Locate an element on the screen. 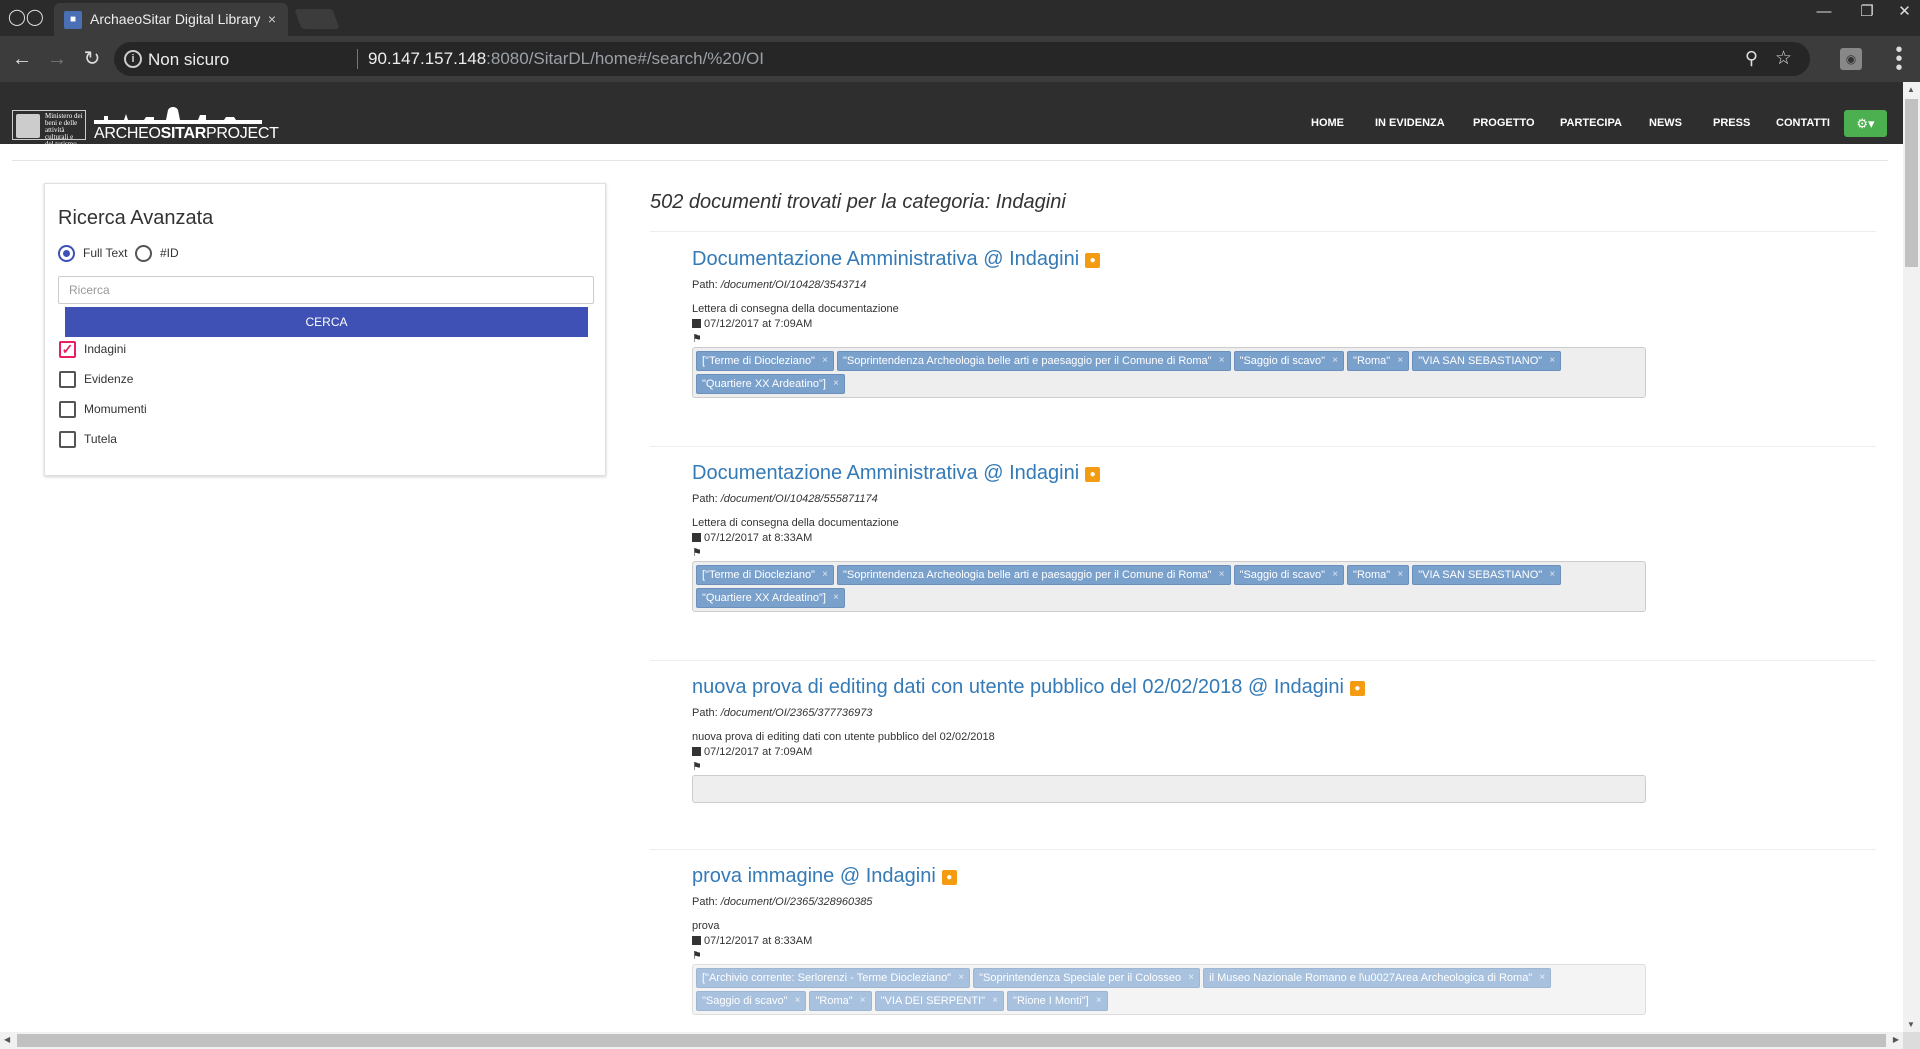  info-icon: i is located at coordinates (133, 59).